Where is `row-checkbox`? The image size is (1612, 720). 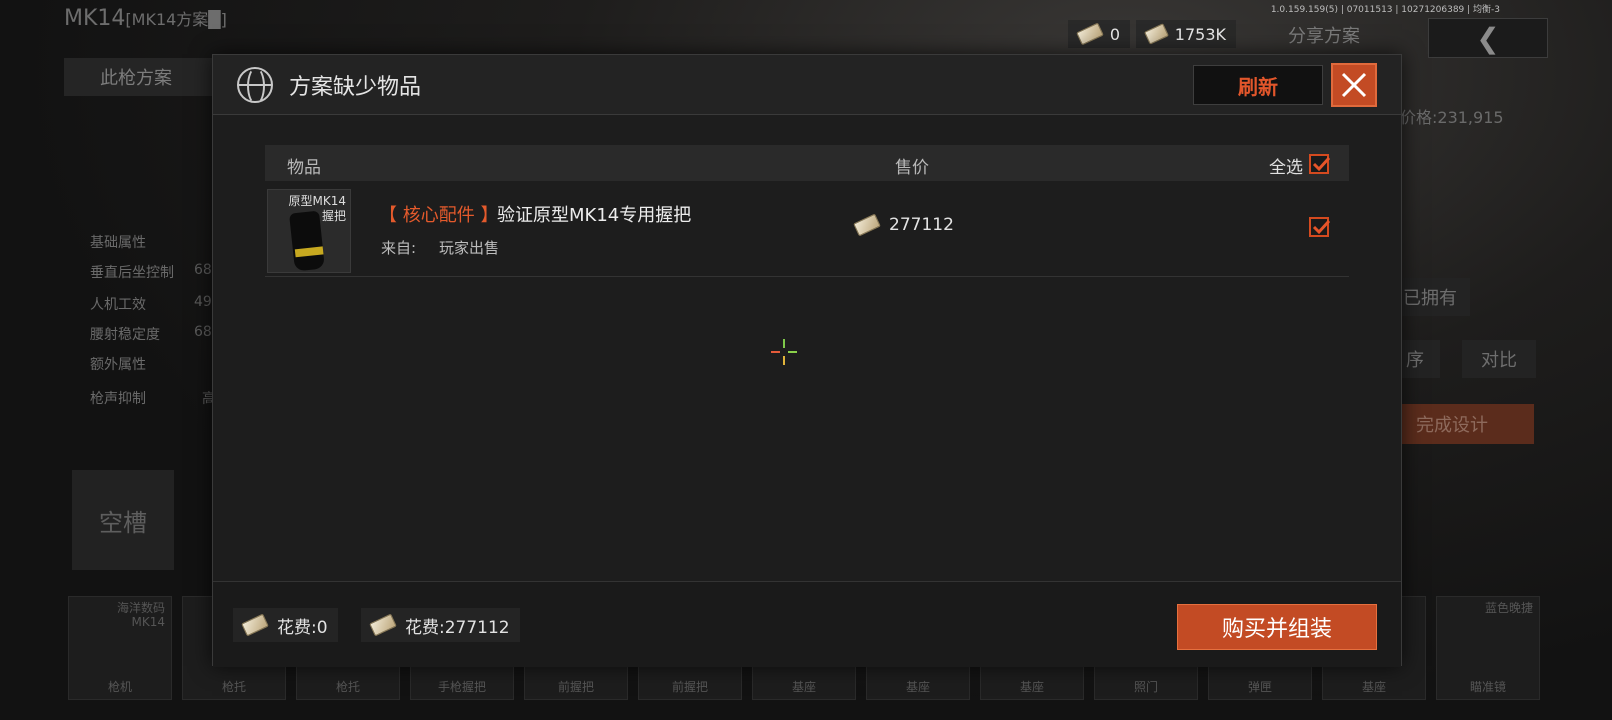 row-checkbox is located at coordinates (1320, 227).